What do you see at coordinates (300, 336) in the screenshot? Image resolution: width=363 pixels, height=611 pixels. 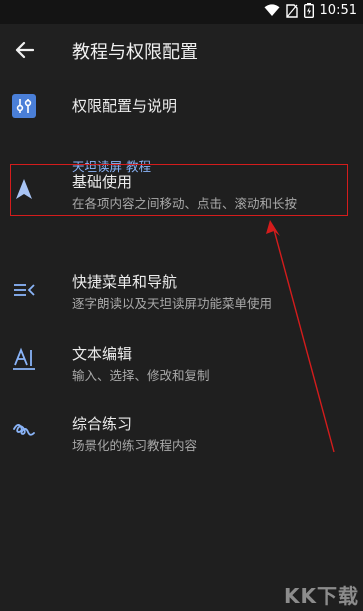 I see `annotation-arrow` at bounding box center [300, 336].